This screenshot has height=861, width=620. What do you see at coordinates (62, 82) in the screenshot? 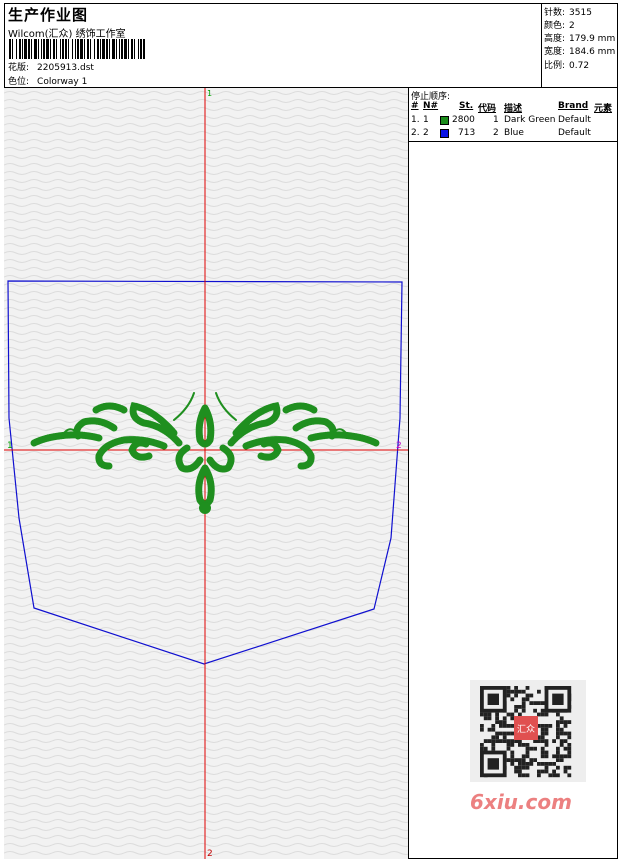
I see `colorway-value: Colorway 1` at bounding box center [62, 82].